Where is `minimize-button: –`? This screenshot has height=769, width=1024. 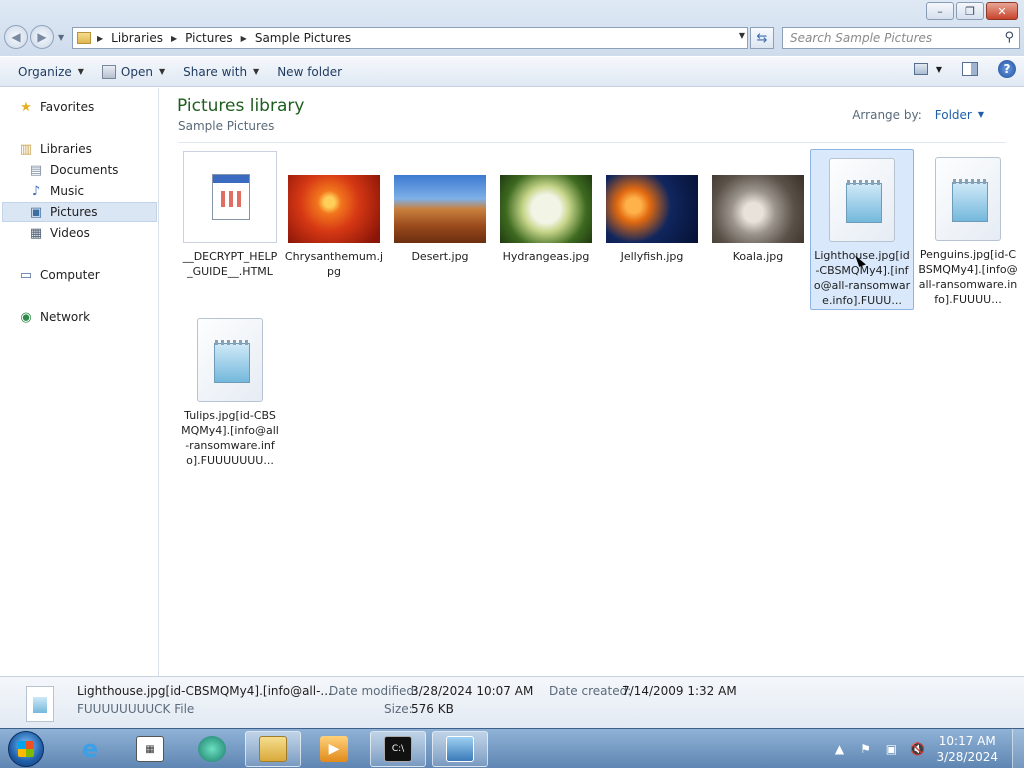 minimize-button: – is located at coordinates (940, 11).